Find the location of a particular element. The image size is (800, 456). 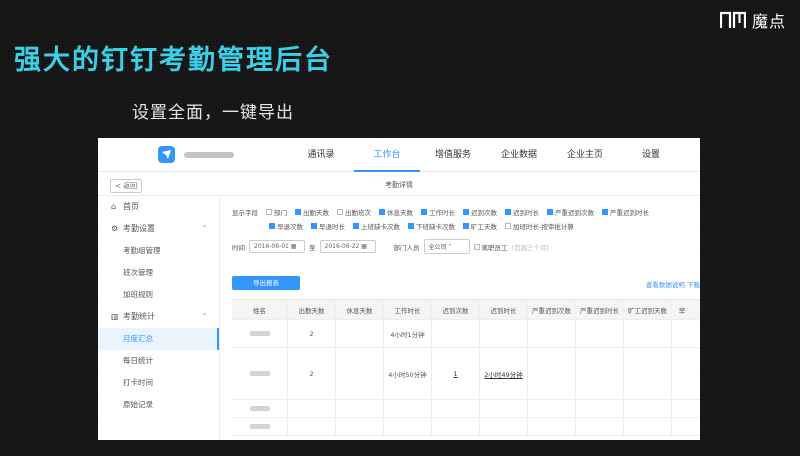

column-header: 工作时长 is located at coordinates (408, 309).